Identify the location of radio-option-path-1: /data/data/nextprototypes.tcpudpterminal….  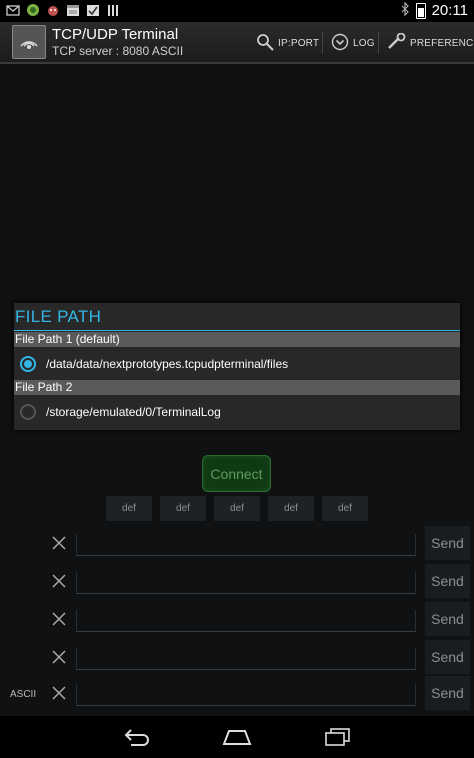
(237, 364).